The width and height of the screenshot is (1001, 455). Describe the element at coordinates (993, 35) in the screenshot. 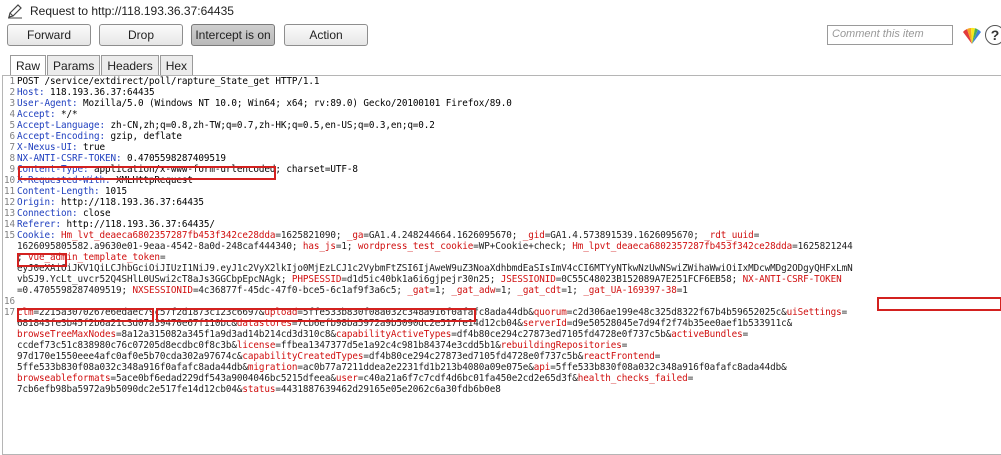

I see `help-icon: ?` at that location.